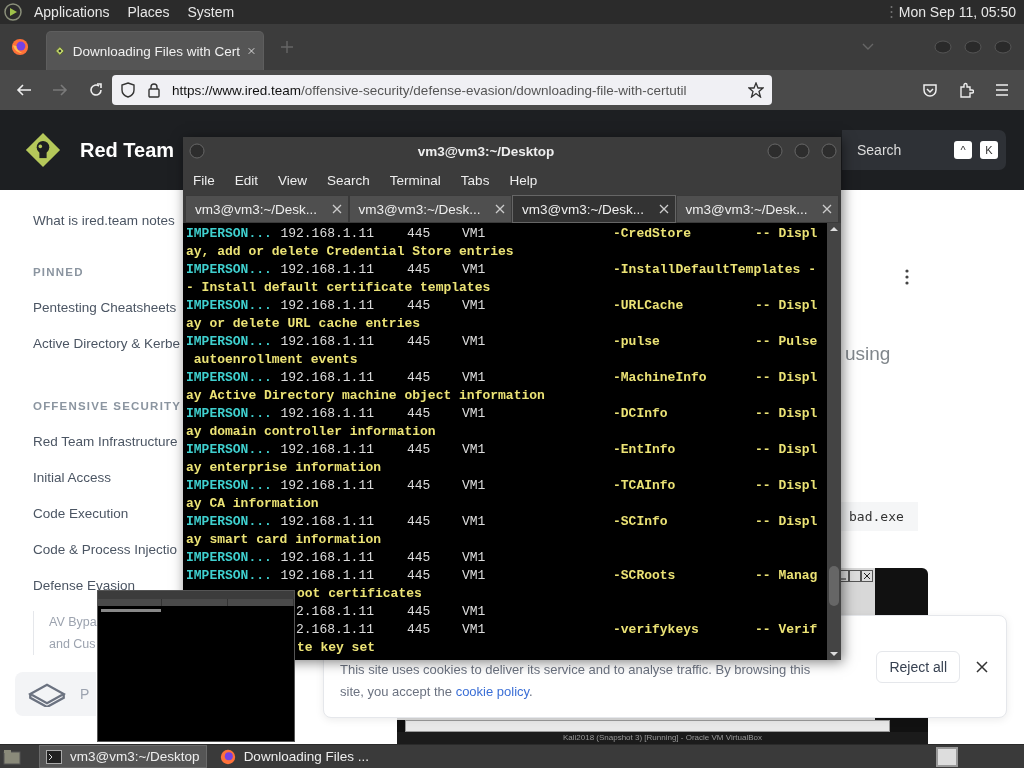 This screenshot has height=768, width=1024. Describe the element at coordinates (211, 12) in the screenshot. I see `panel-menu: System` at that location.